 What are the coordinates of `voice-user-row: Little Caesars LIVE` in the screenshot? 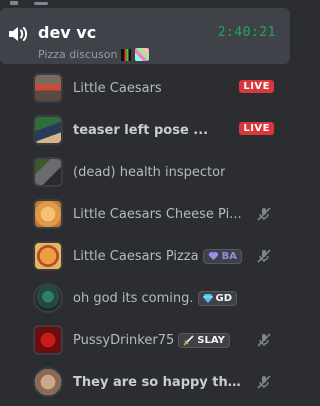 It's located at (158, 88).